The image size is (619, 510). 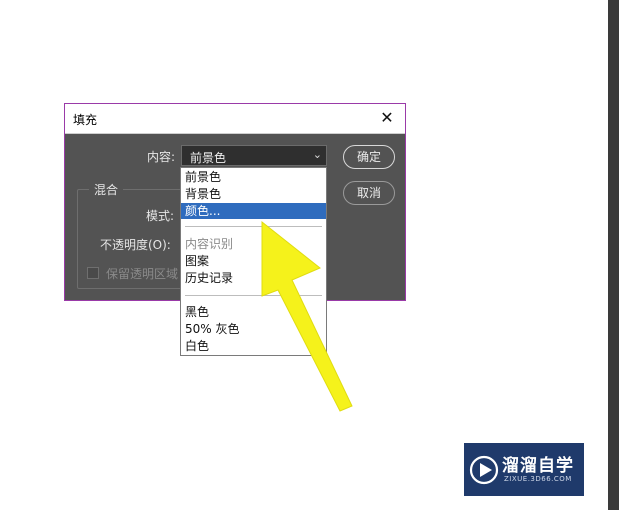 What do you see at coordinates (307, 316) in the screenshot?
I see `annotation-arrow-icon` at bounding box center [307, 316].